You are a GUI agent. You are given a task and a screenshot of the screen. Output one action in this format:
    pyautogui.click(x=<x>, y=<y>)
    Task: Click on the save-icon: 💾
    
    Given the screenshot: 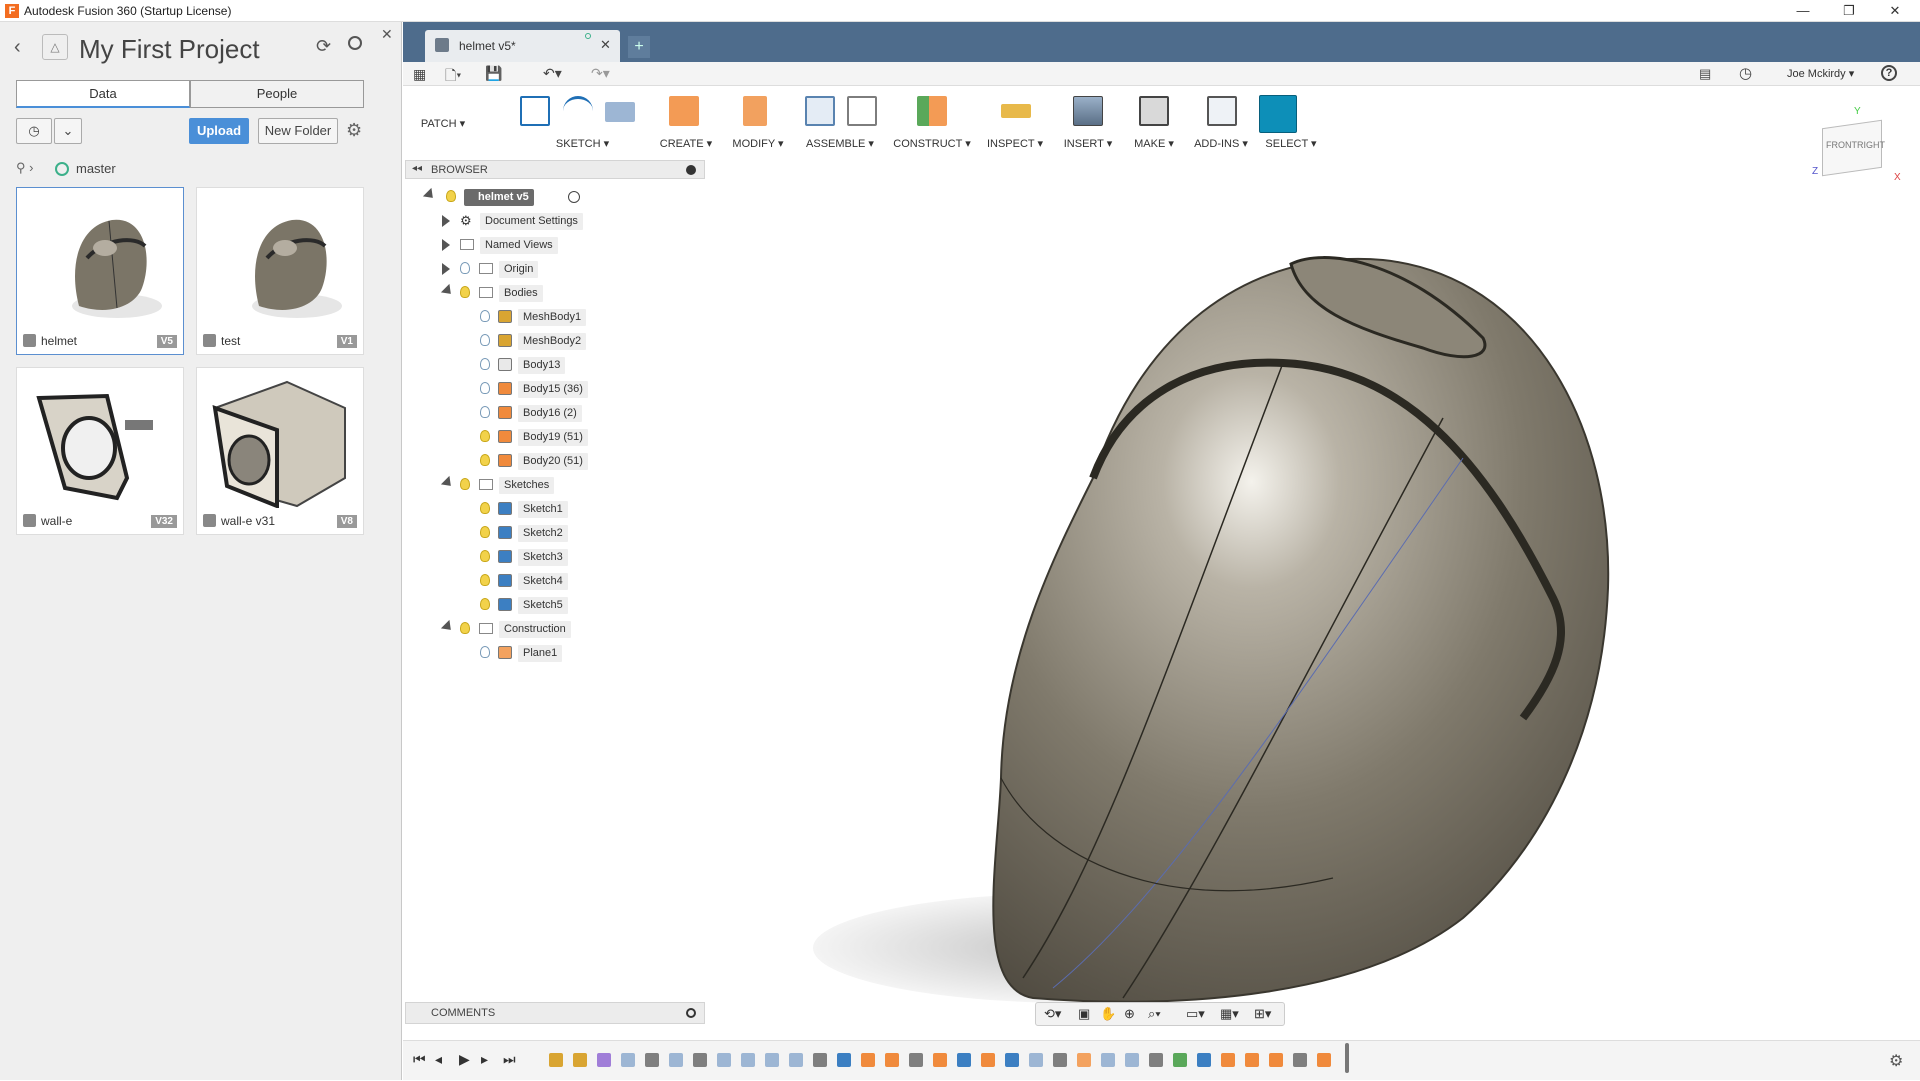 What is the action you would take?
    pyautogui.click(x=493, y=73)
    